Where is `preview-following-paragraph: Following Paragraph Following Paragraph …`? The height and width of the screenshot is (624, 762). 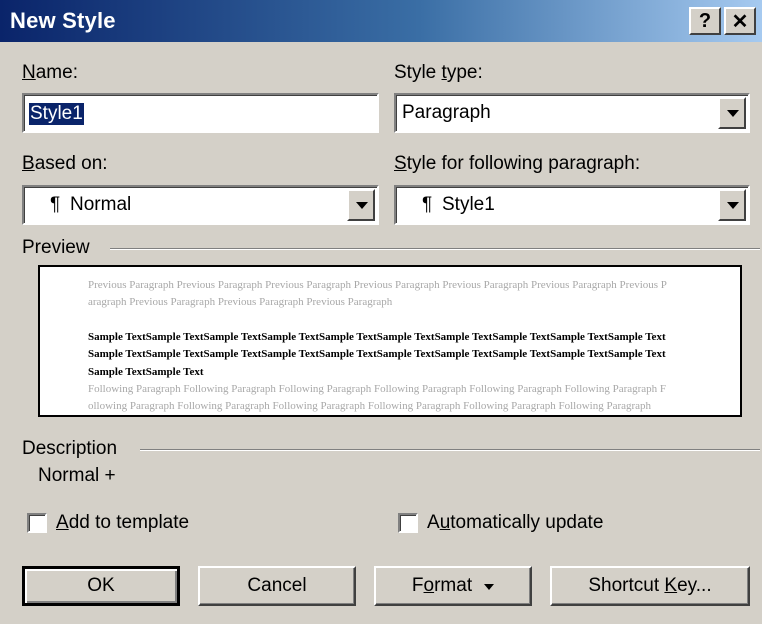
preview-following-paragraph: Following Paragraph Following Paragraph … is located at coordinates (377, 398).